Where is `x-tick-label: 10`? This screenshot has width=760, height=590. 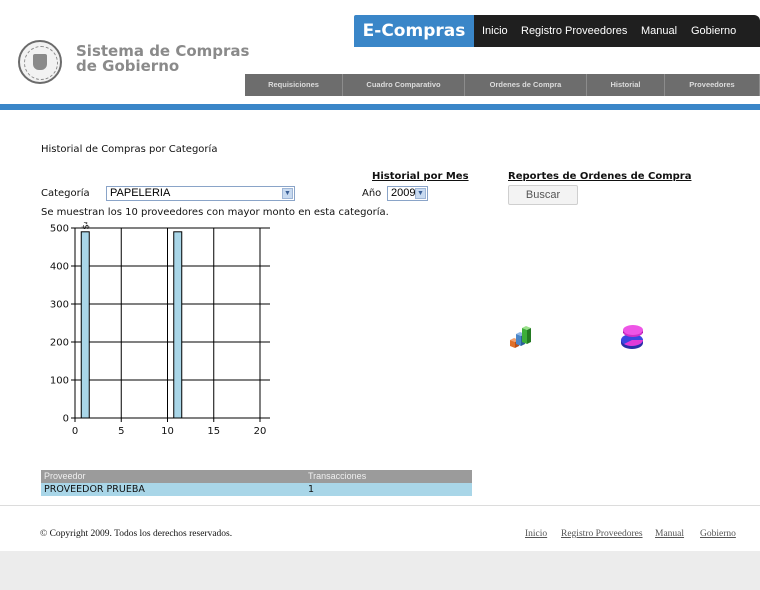
x-tick-label: 10 is located at coordinates (167, 431).